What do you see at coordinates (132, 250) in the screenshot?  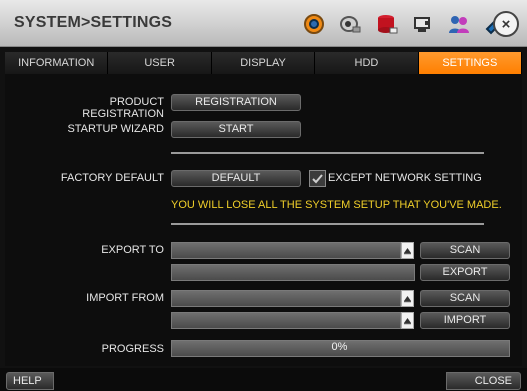 I see `export-to-label: EXPORT TO` at bounding box center [132, 250].